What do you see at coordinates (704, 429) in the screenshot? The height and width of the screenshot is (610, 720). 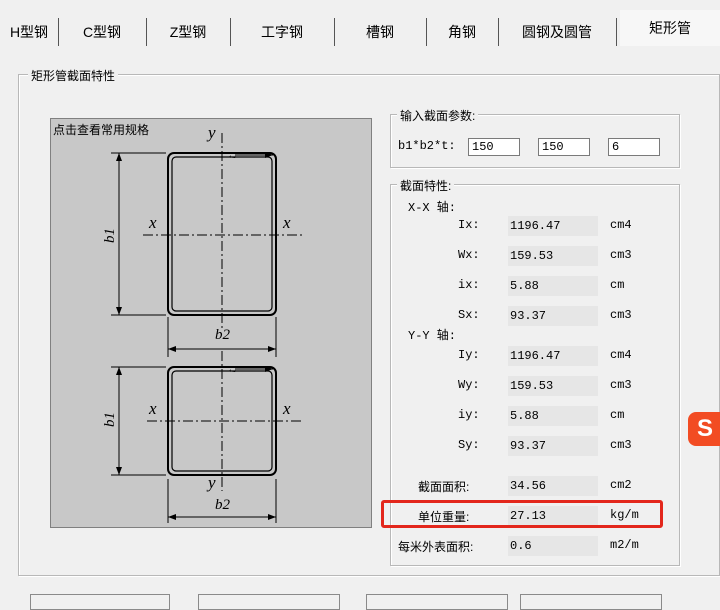 I see `sogou-s-icon: S` at bounding box center [704, 429].